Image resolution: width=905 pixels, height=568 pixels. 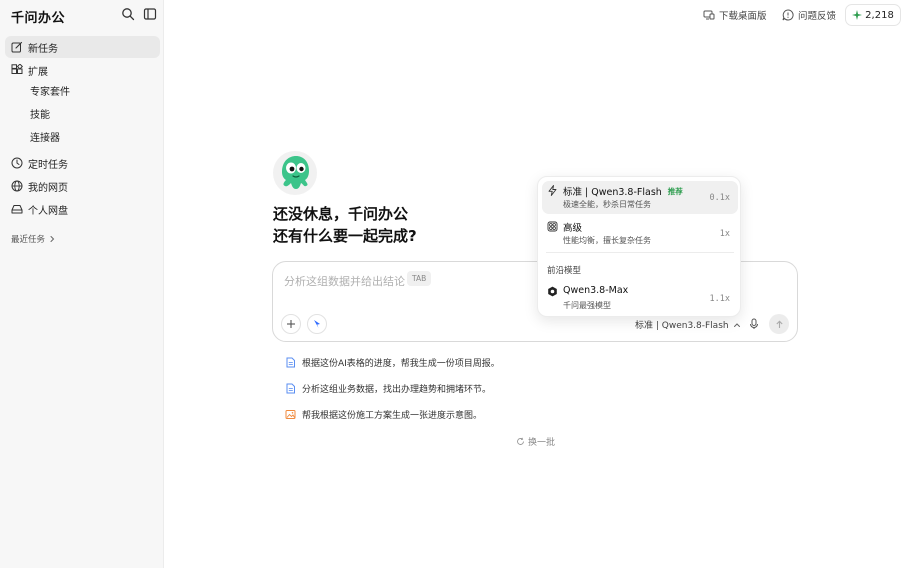 I want to click on model-option-title: Qwen3.8-Max, so click(x=596, y=290).